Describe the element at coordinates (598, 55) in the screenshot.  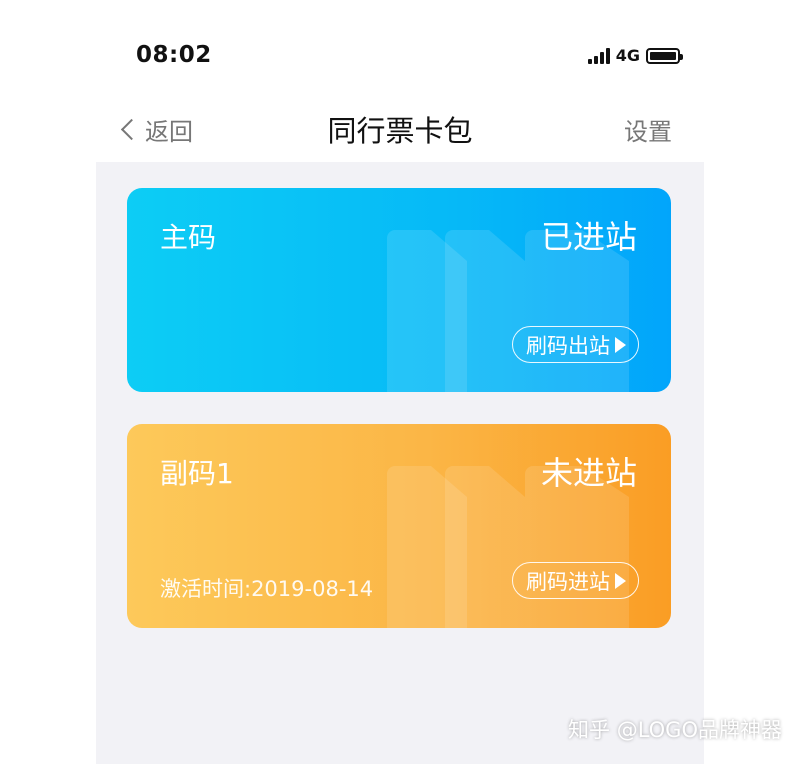
I see `signal-icon` at that location.